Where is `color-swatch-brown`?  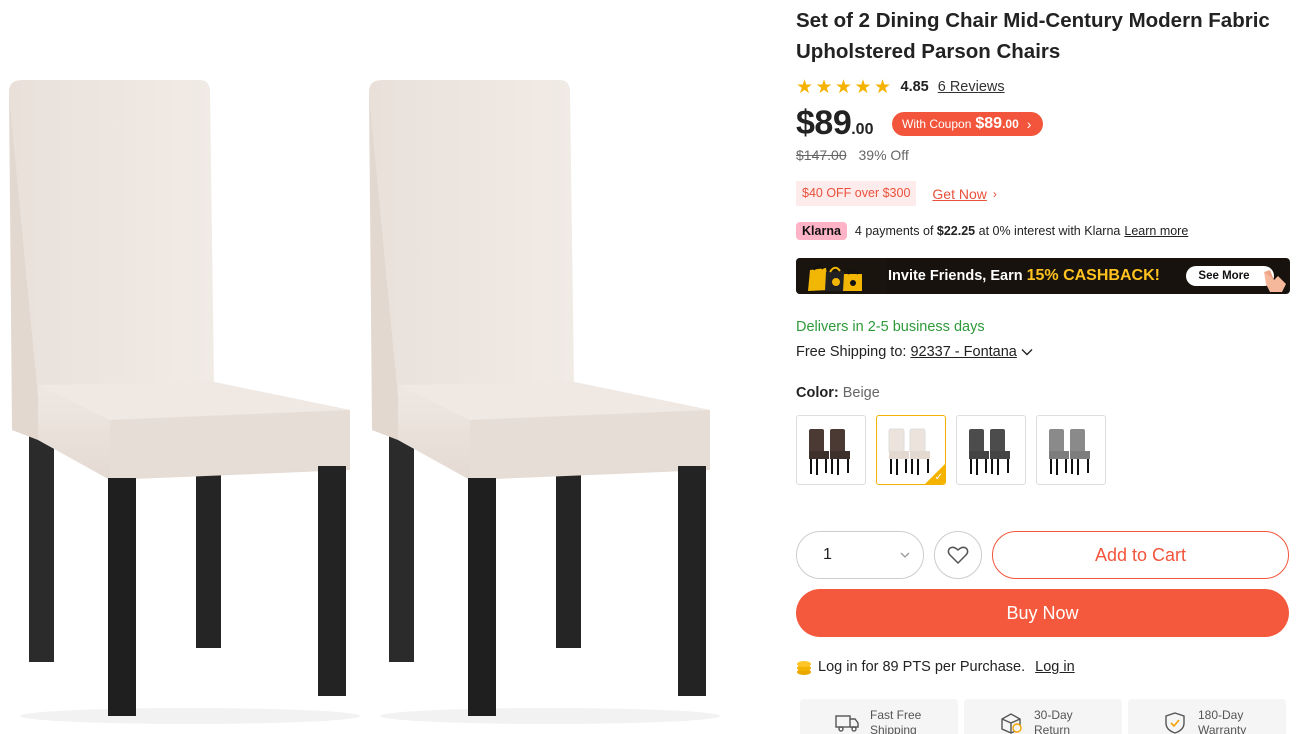
color-swatch-brown is located at coordinates (831, 450).